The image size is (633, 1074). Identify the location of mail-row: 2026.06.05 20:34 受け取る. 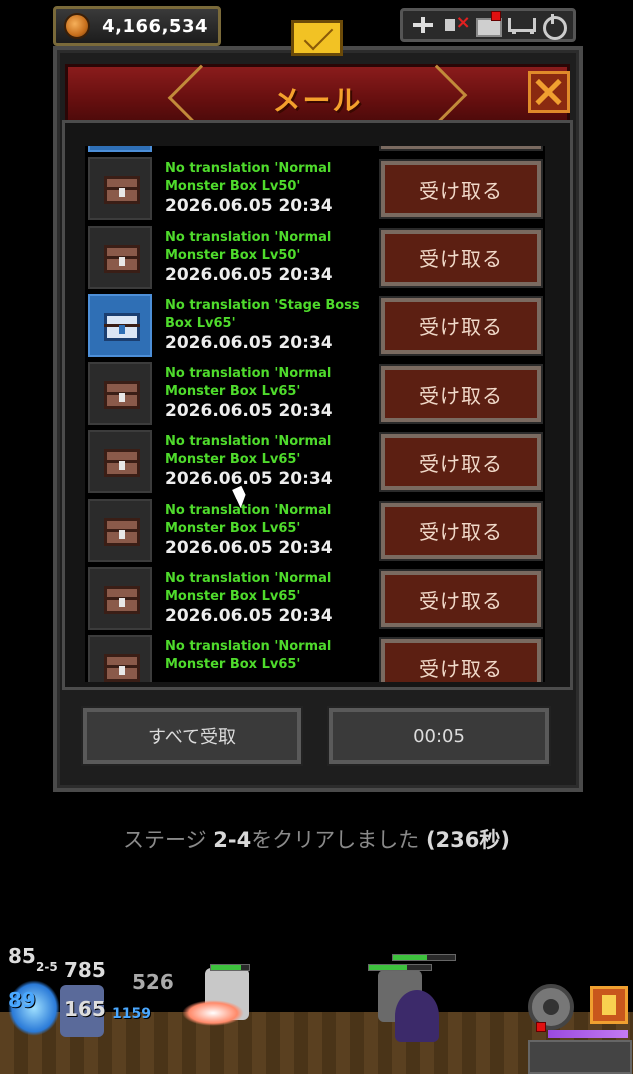
(315, 150).